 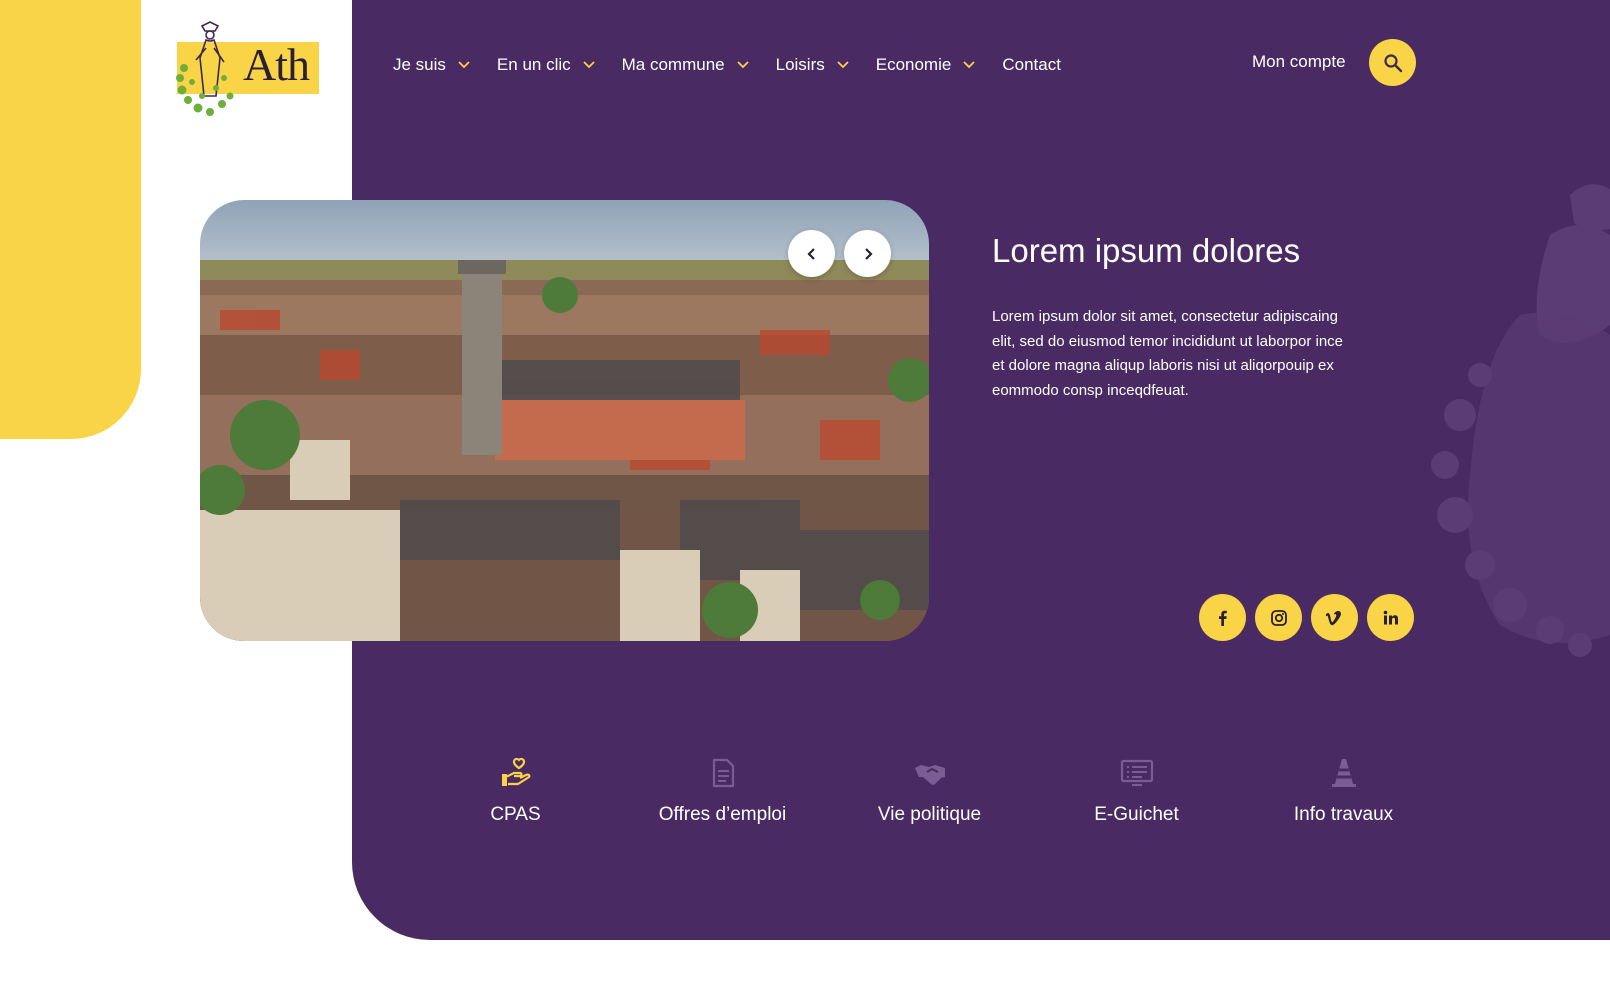 I want to click on linkedin-button, so click(x=1390, y=617).